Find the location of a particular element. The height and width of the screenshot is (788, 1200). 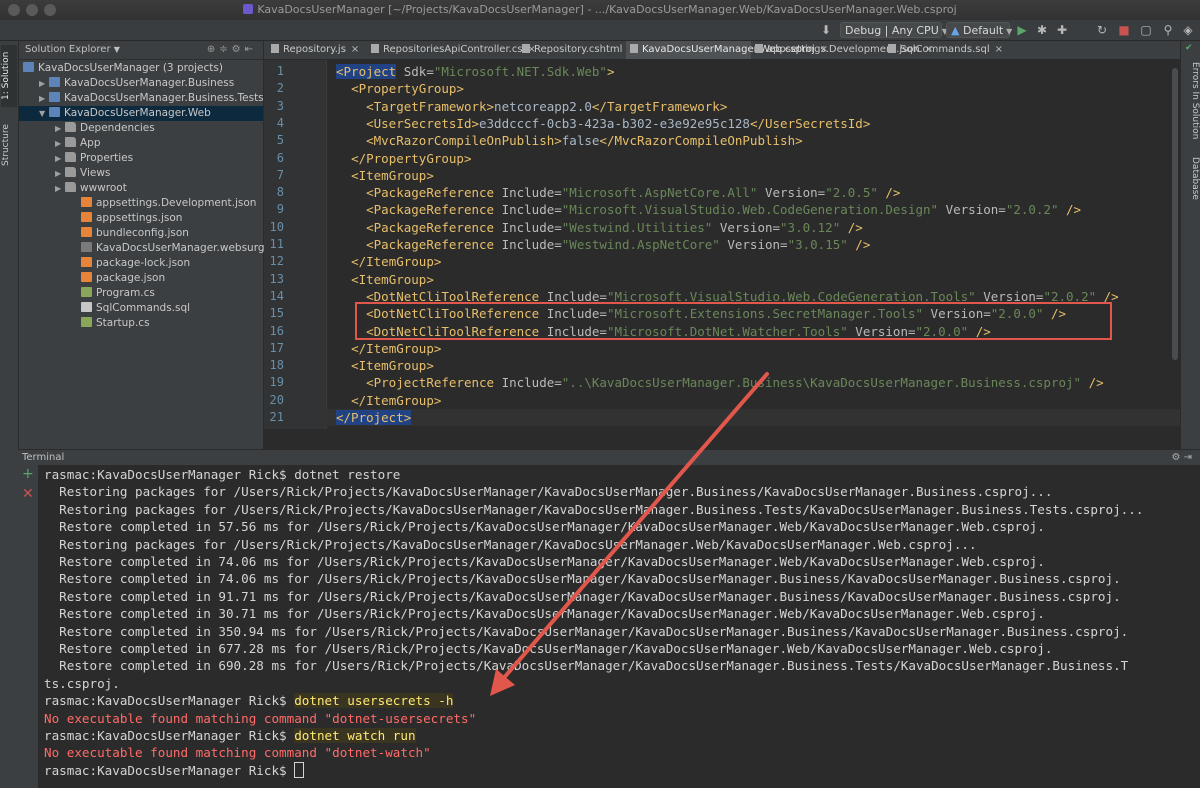

tree-item: ▶ Properties is located at coordinates (141, 158).